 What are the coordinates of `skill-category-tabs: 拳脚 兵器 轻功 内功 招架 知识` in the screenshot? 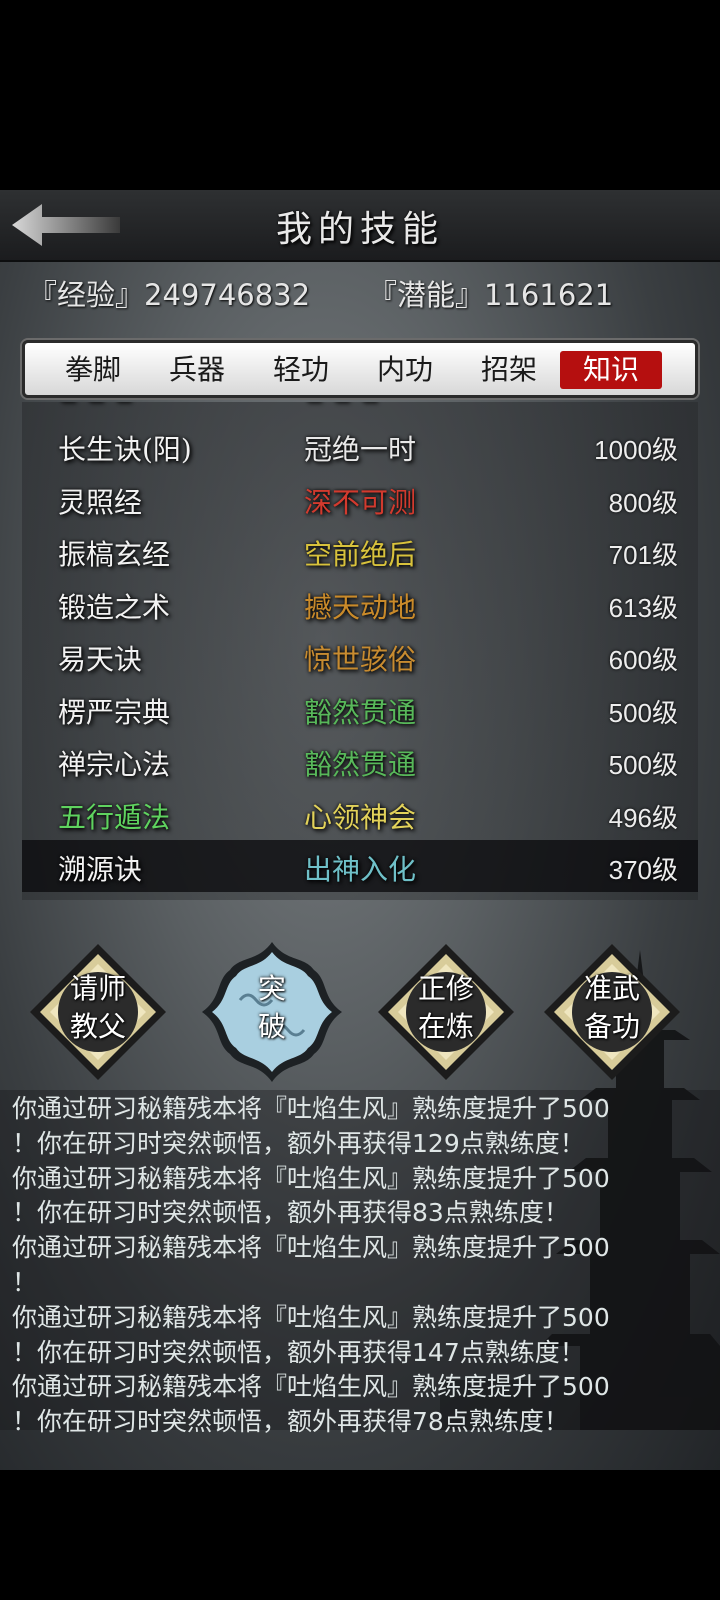 It's located at (360, 369).